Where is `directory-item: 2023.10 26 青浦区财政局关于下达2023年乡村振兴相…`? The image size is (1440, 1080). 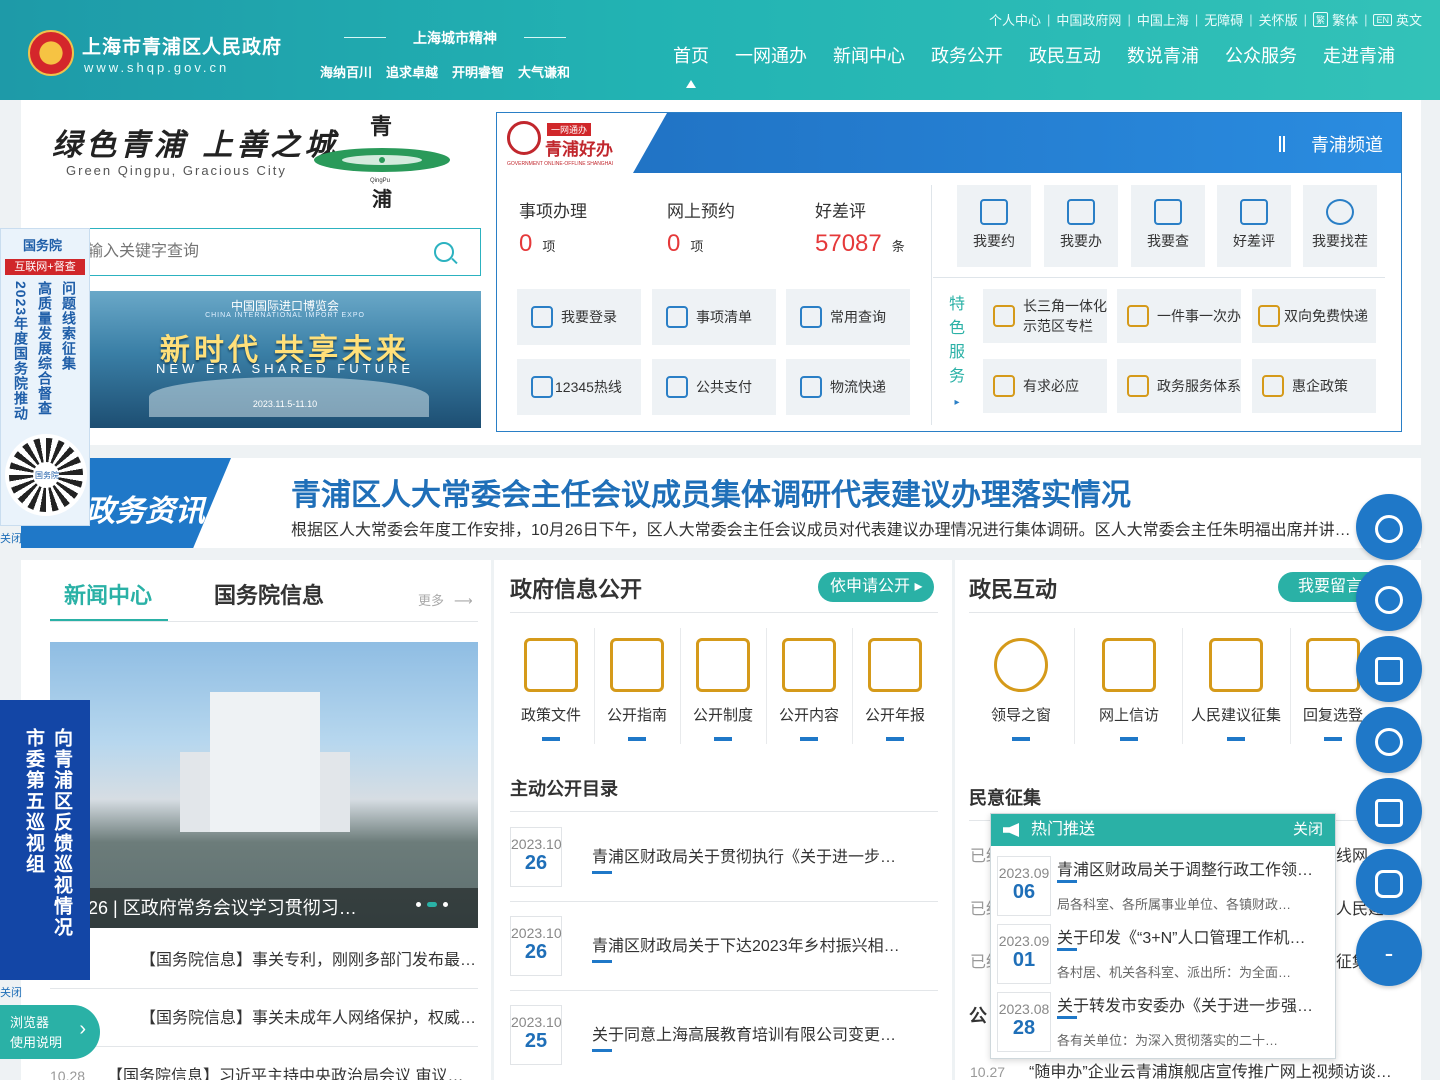
directory-item: 2023.10 26 青浦区财政局关于下达2023年乡村振兴相… is located at coordinates (724, 947).